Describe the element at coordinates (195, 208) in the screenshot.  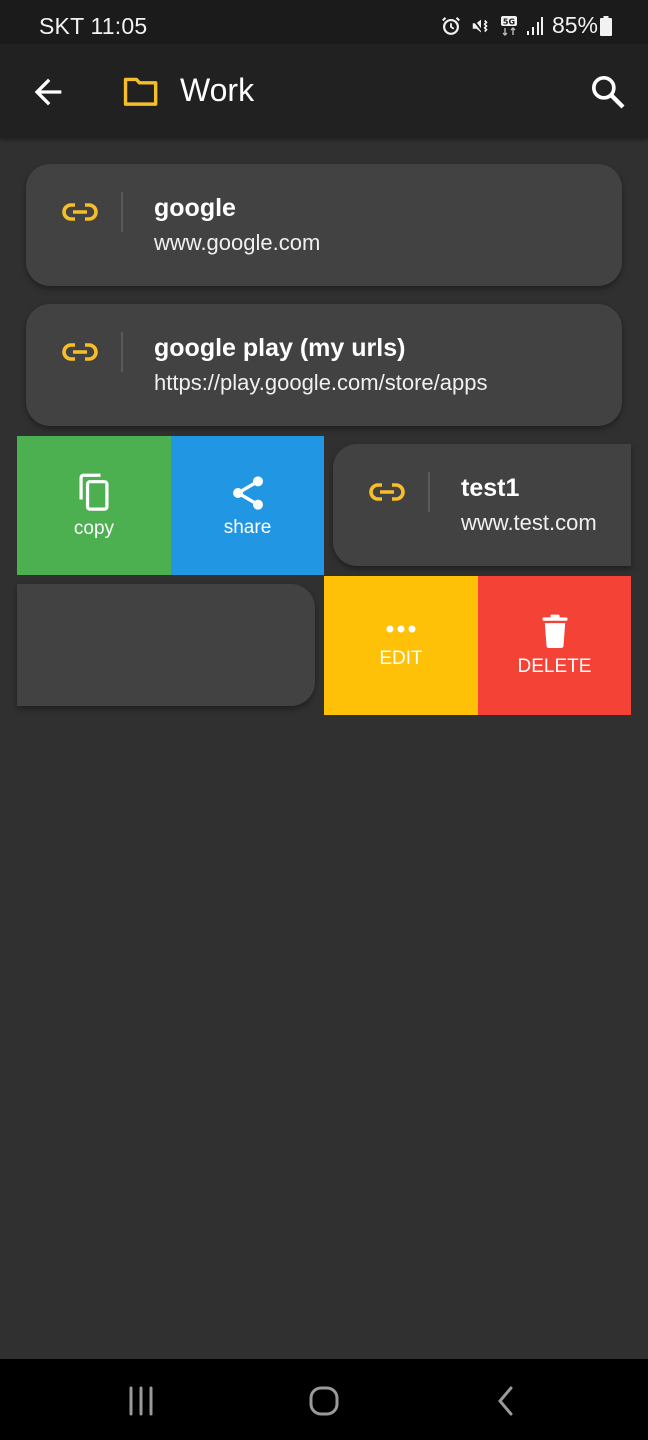
I see `link-title: google` at that location.